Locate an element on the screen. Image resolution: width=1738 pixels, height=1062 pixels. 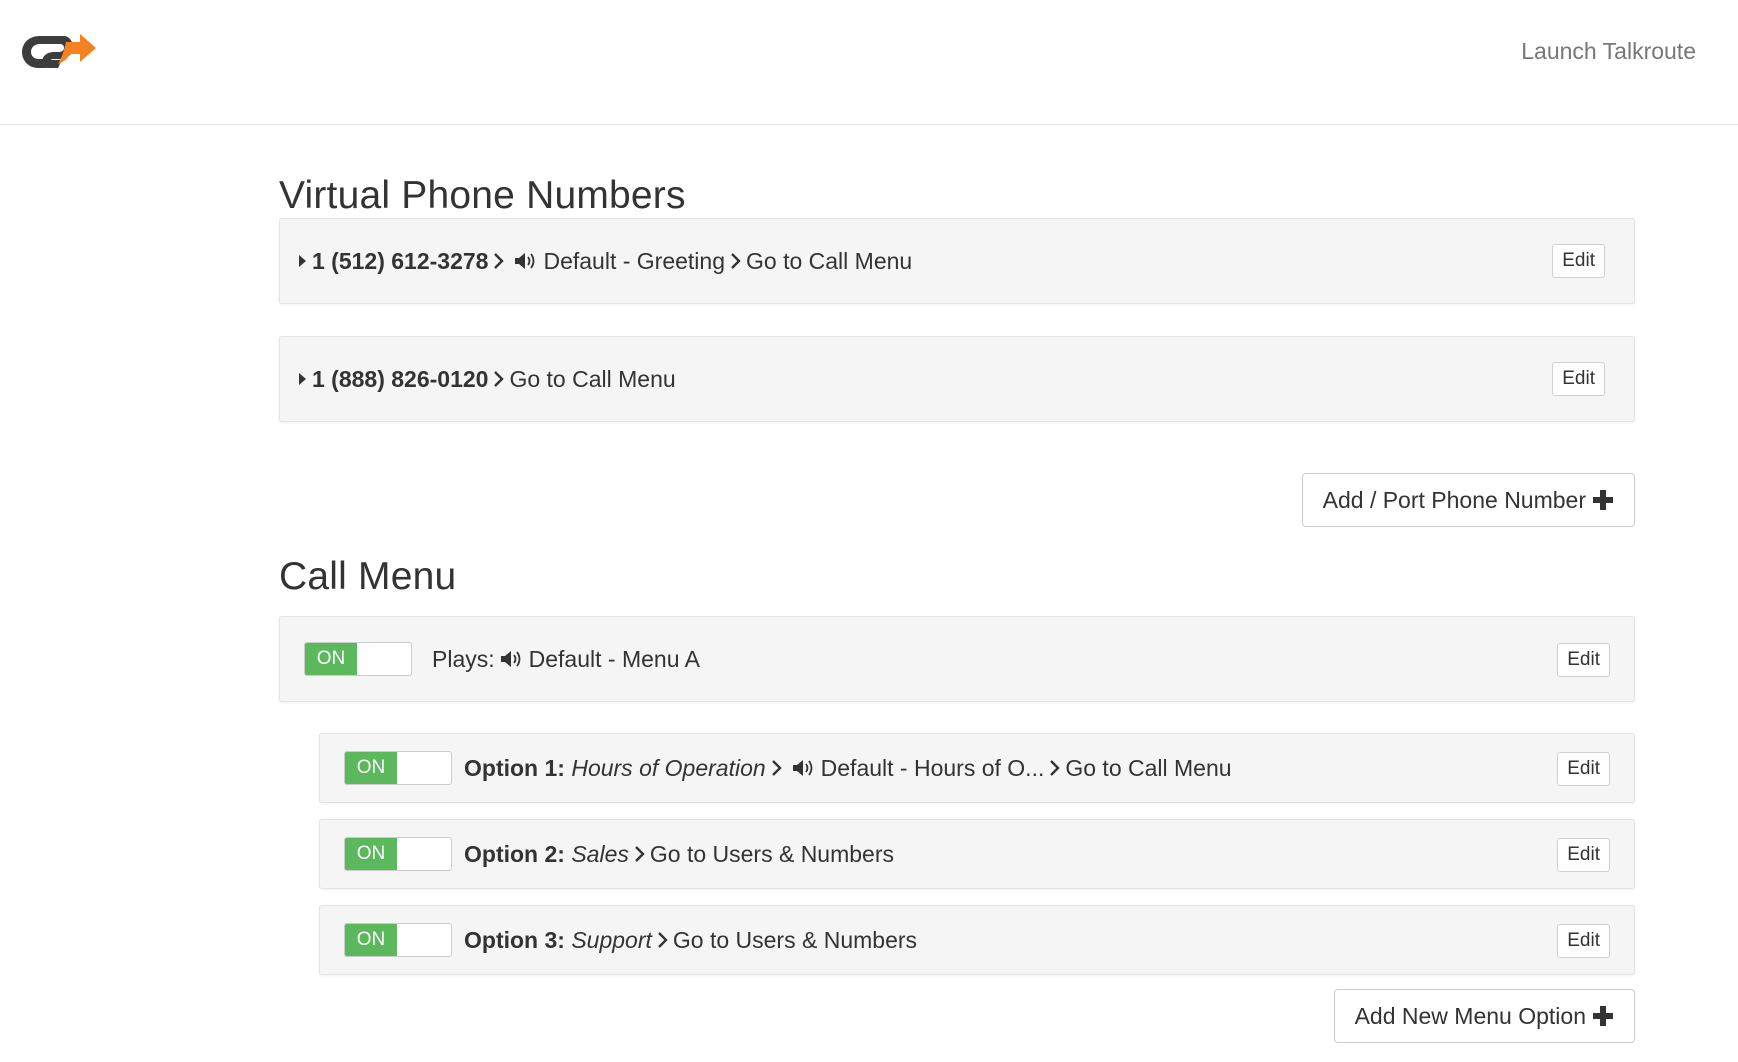
add-port-phone-number-button: Add / Port Phone Number is located at coordinates (1468, 500).